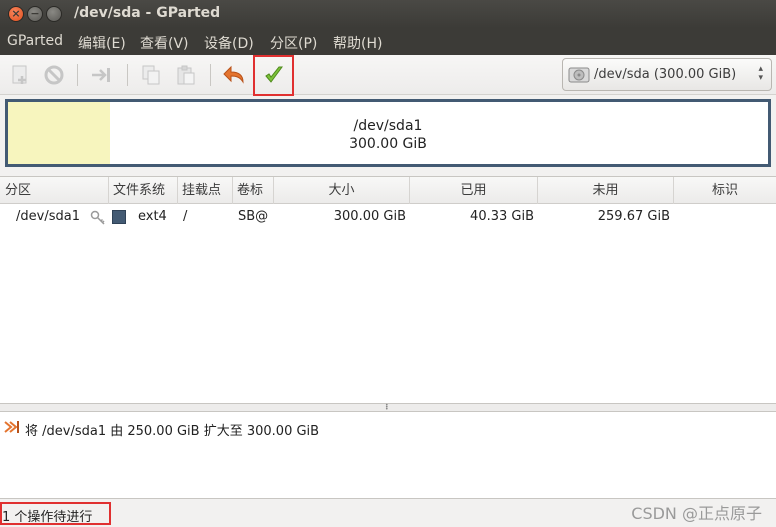  I want to click on menu-device: 设备(D), so click(229, 43).